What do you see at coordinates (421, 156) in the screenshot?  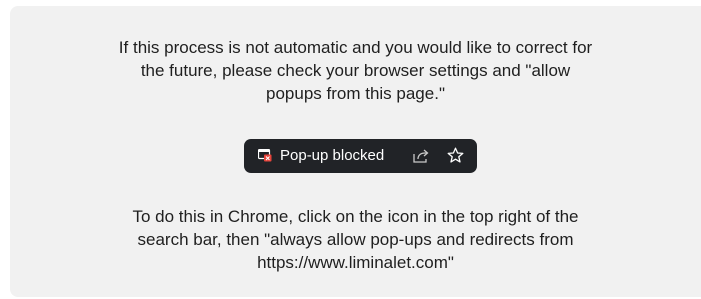 I see `share-icon` at bounding box center [421, 156].